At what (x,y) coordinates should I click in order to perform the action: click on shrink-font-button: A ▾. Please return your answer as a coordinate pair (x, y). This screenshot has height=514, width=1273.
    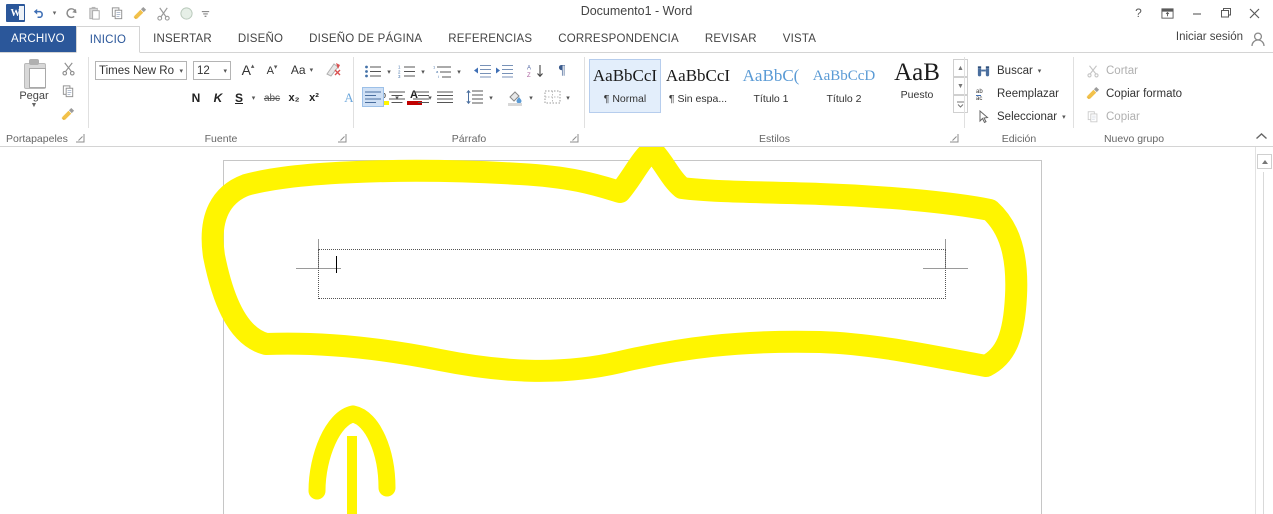
    Looking at the image, I should click on (272, 71).